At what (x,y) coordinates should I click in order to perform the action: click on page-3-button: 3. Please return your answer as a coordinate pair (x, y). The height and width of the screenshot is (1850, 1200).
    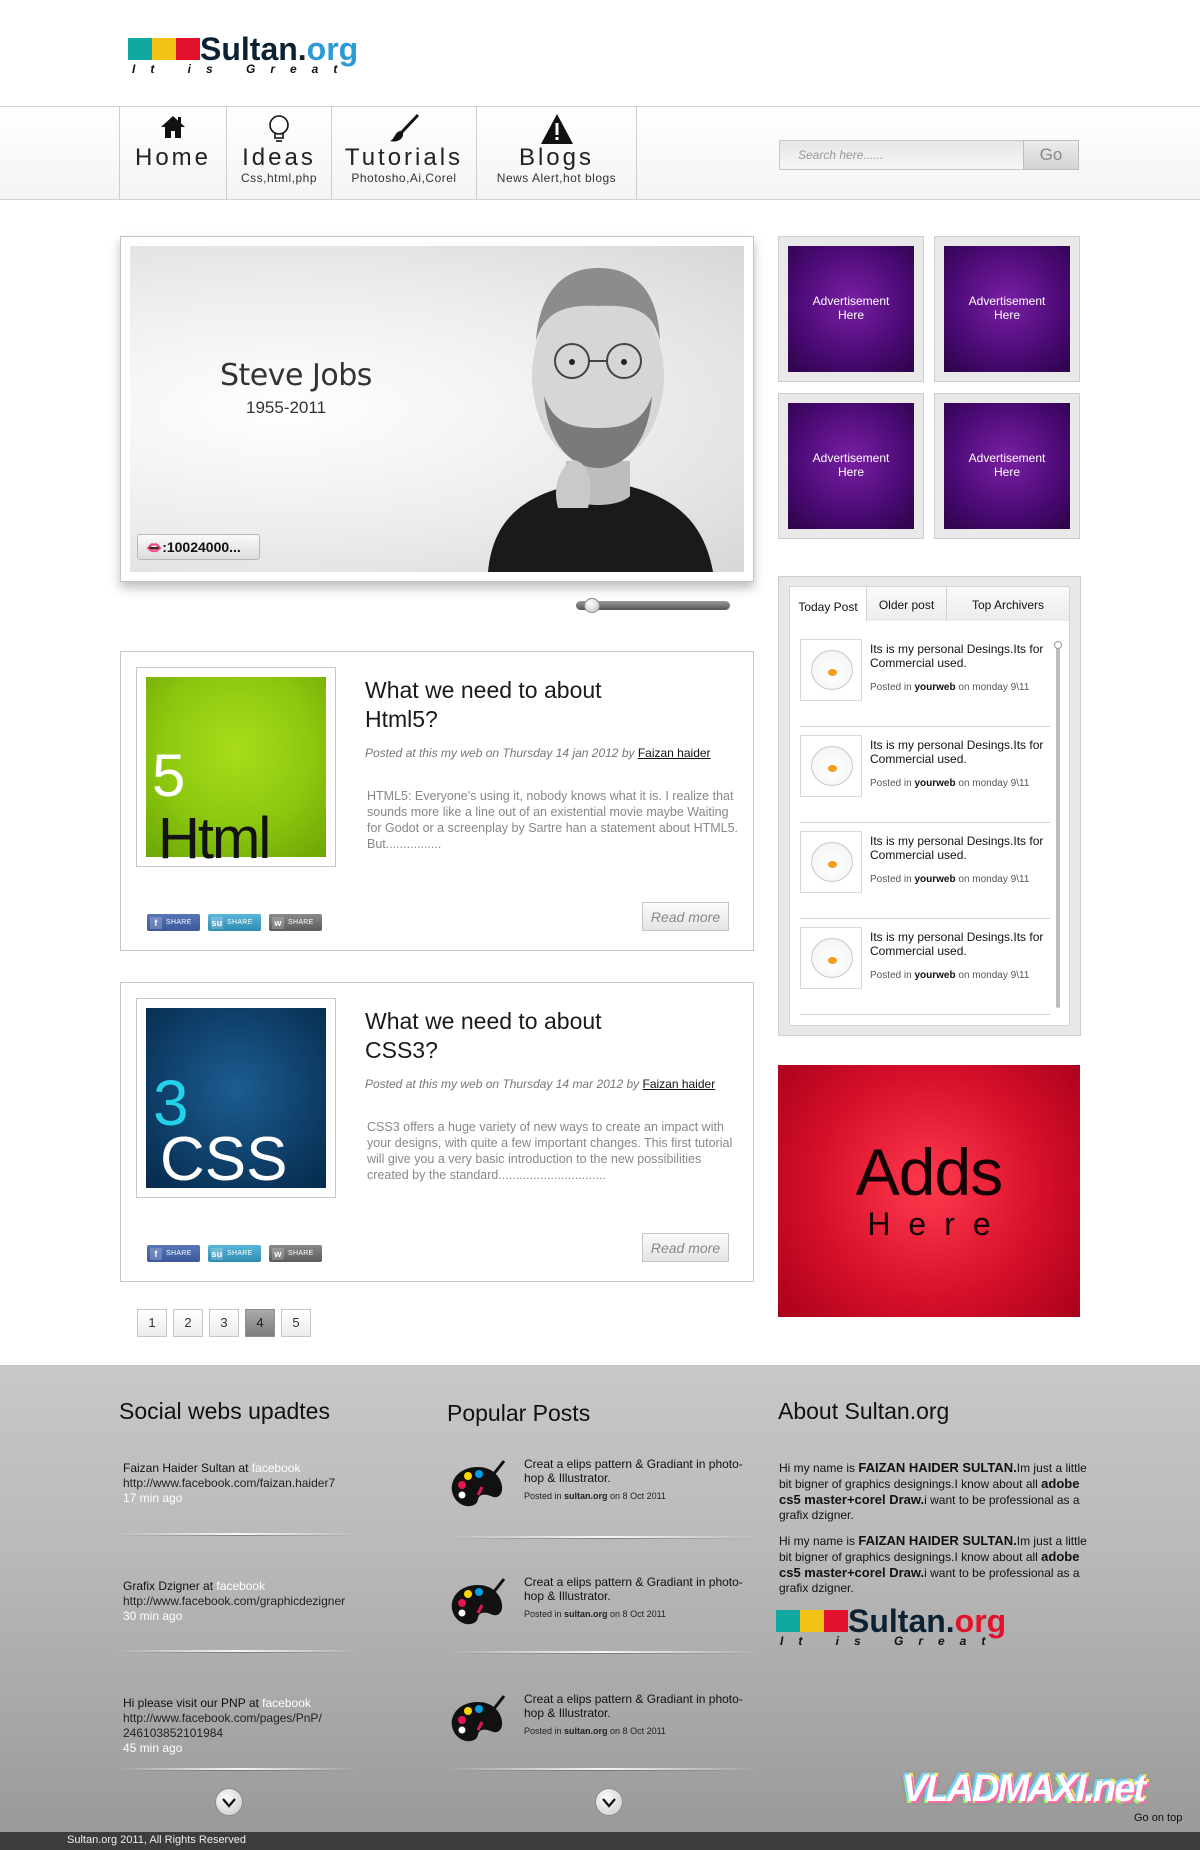
    Looking at the image, I should click on (224, 1323).